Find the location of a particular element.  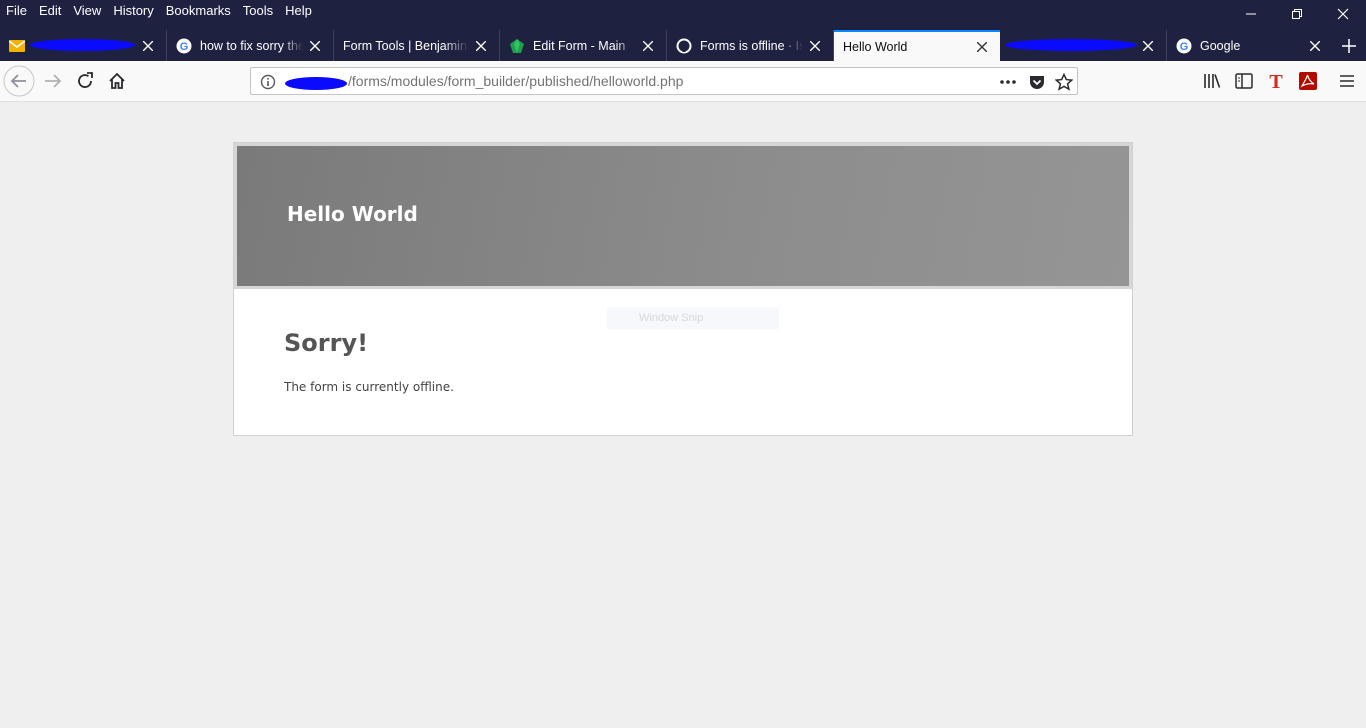

mail-icon is located at coordinates (17, 46).